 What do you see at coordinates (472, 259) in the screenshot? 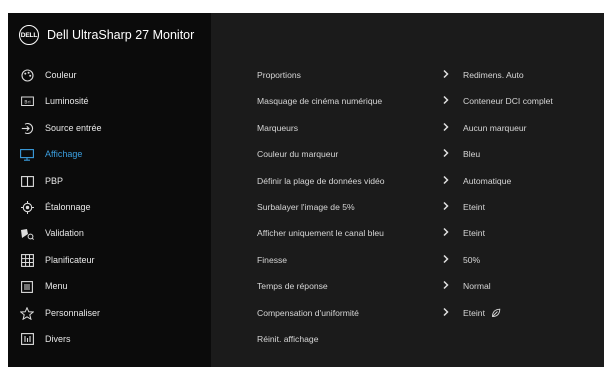
I see `setting-value: 50%` at bounding box center [472, 259].